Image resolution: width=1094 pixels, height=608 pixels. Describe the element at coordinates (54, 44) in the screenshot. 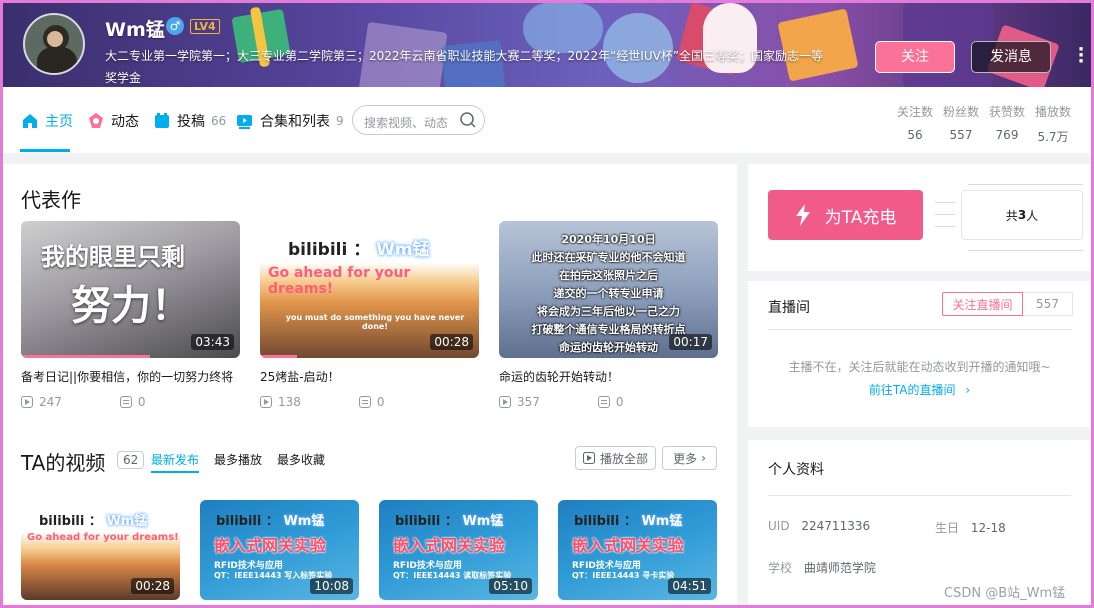

I see `avatar` at that location.